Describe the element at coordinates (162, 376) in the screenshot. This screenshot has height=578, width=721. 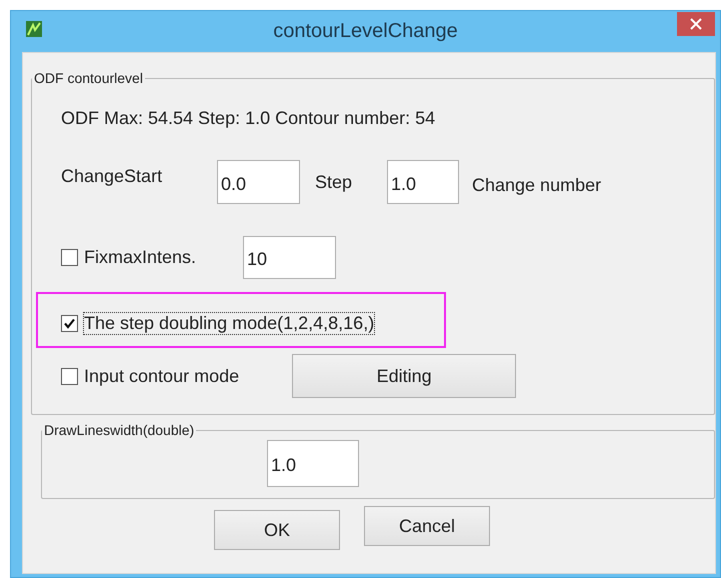
I see `checkbox-label: Input contour mode` at that location.